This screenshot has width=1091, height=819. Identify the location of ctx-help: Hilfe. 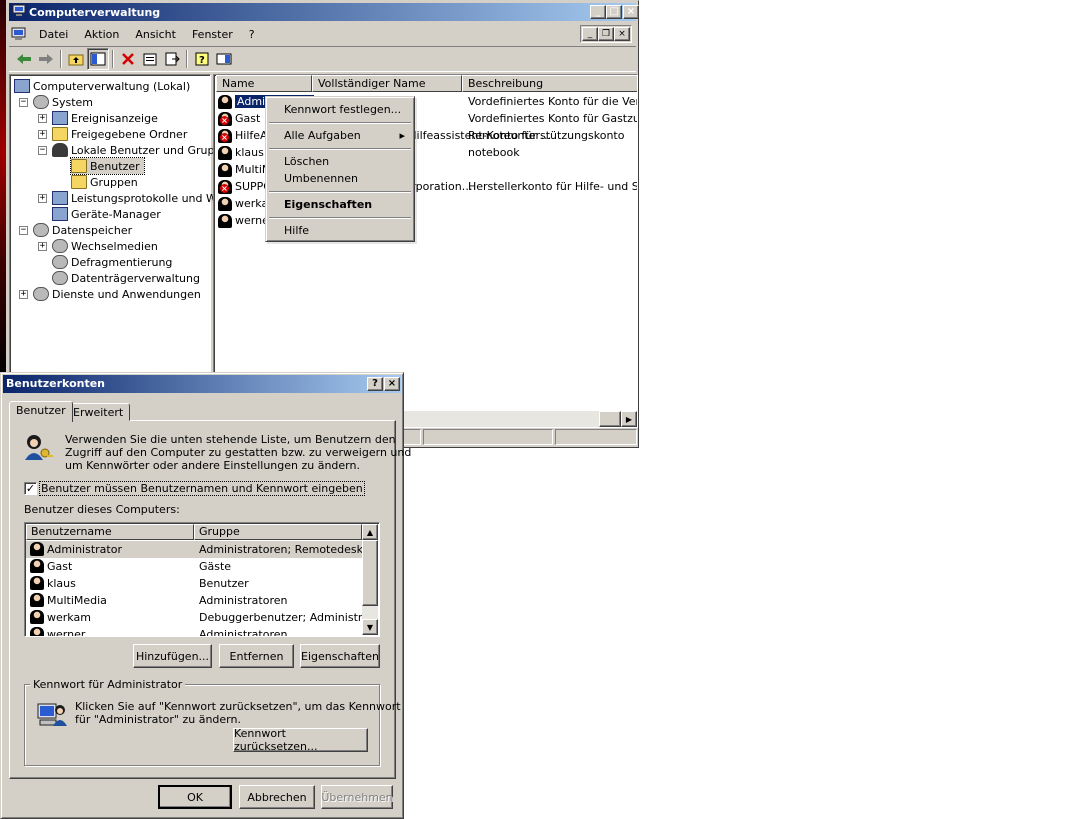
(340, 230).